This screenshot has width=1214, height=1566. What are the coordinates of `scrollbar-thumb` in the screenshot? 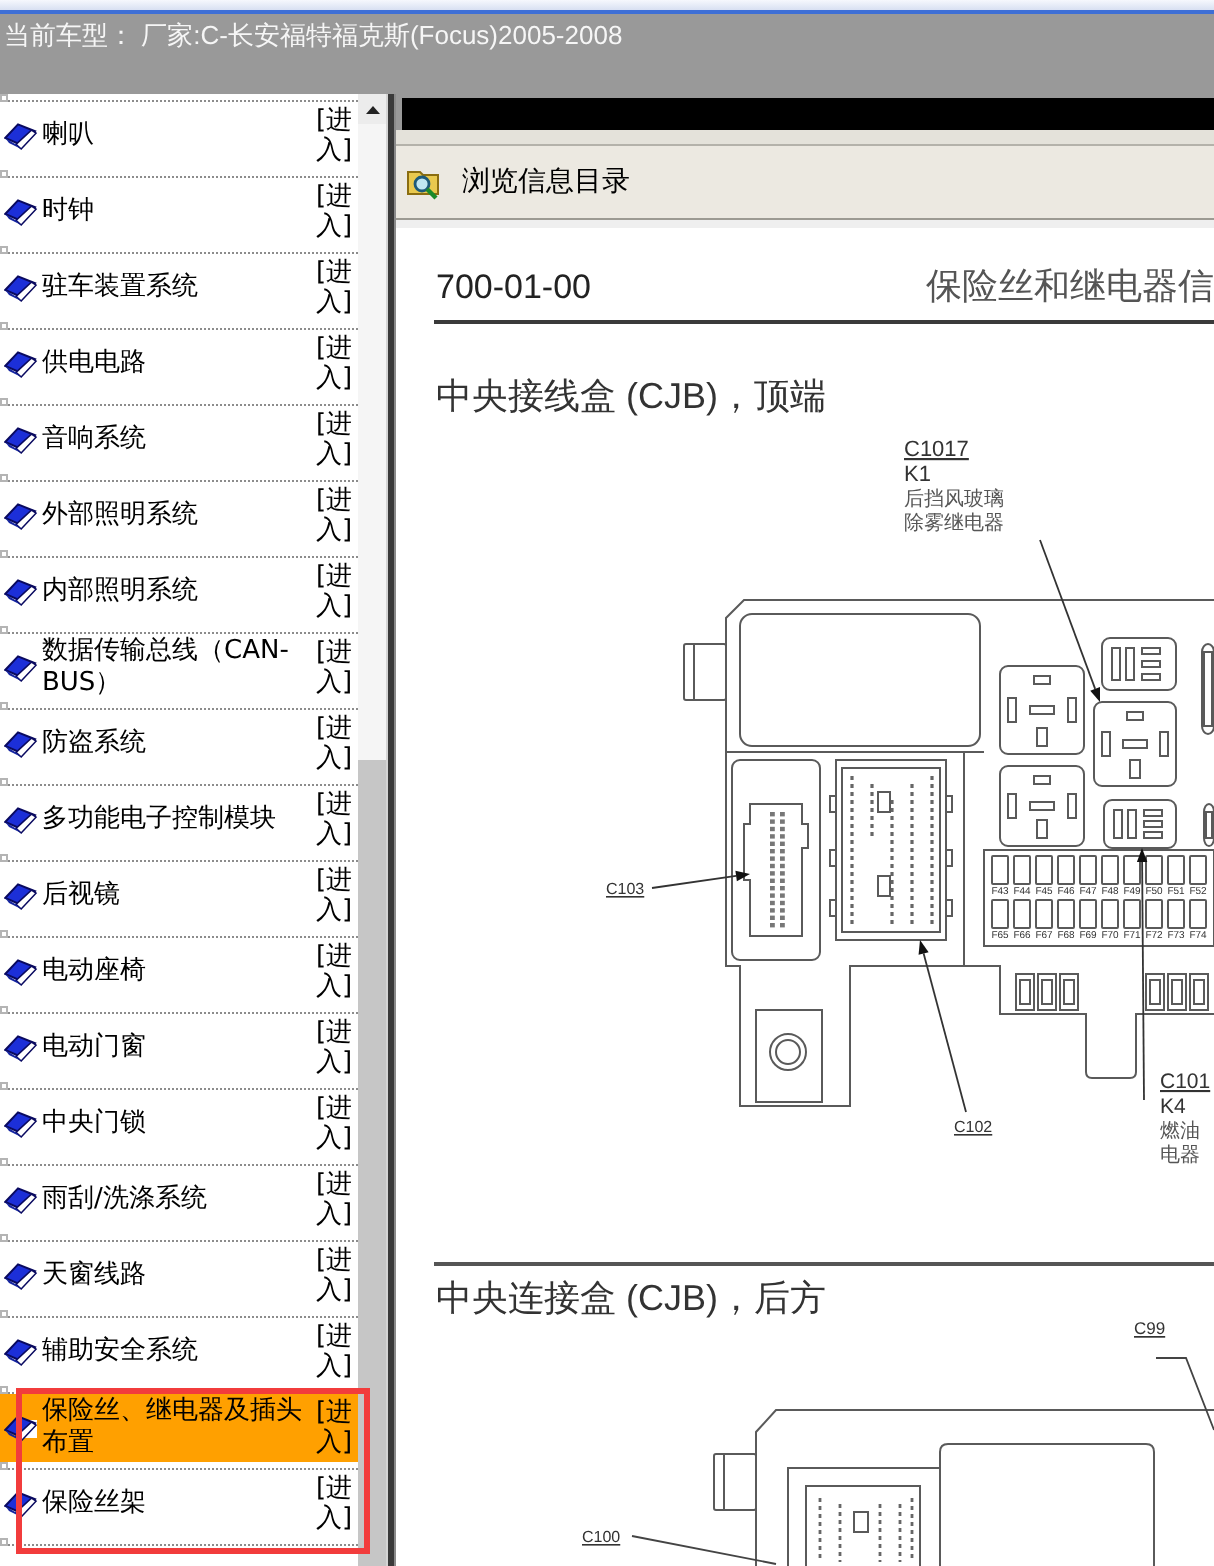 It's located at (372, 1163).